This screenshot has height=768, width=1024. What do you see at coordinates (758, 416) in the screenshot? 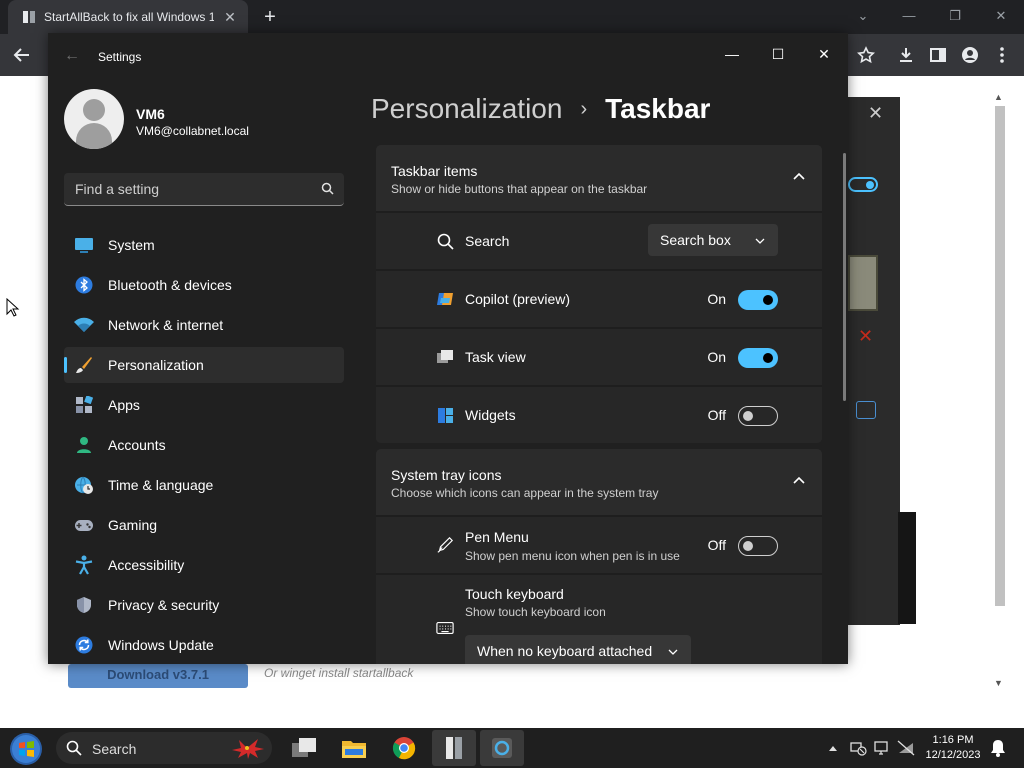
I see `widgets-toggle` at bounding box center [758, 416].